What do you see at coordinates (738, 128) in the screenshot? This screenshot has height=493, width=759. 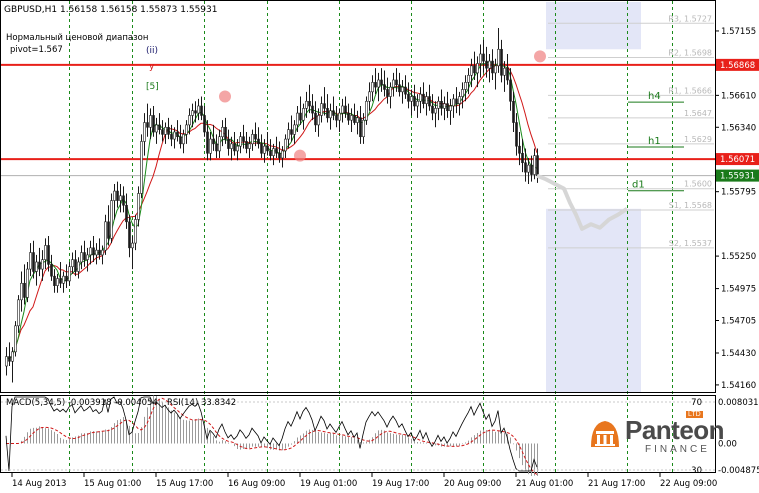 I see `price-tick-label-2: 1.56340` at bounding box center [738, 128].